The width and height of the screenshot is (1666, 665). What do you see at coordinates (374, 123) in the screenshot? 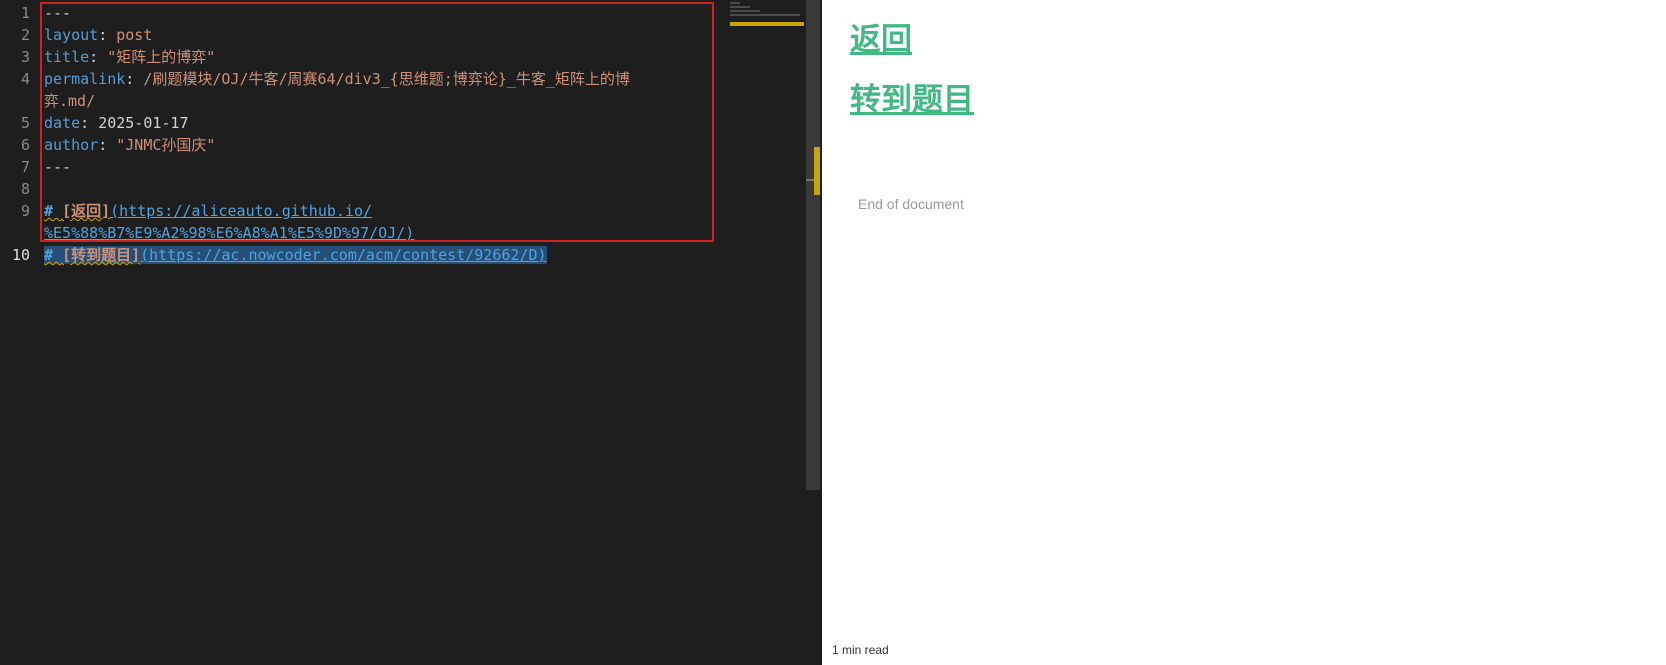
I see `code-line: date: 2025-01-17` at bounding box center [374, 123].